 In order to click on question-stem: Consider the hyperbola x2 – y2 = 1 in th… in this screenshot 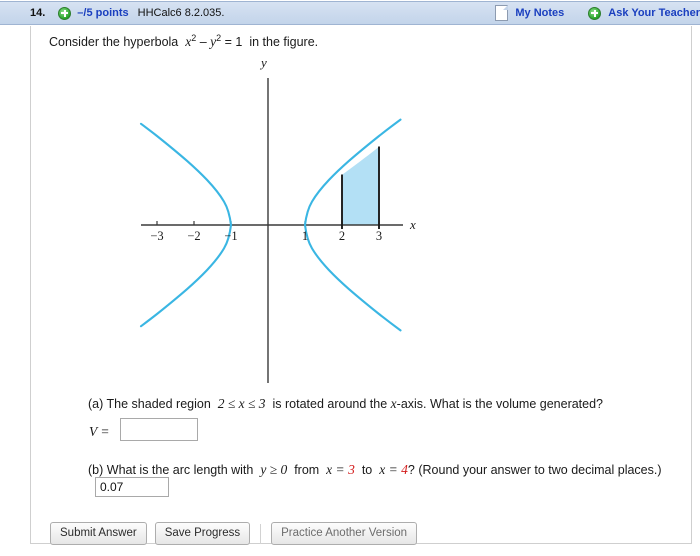, I will do `click(183, 41)`.